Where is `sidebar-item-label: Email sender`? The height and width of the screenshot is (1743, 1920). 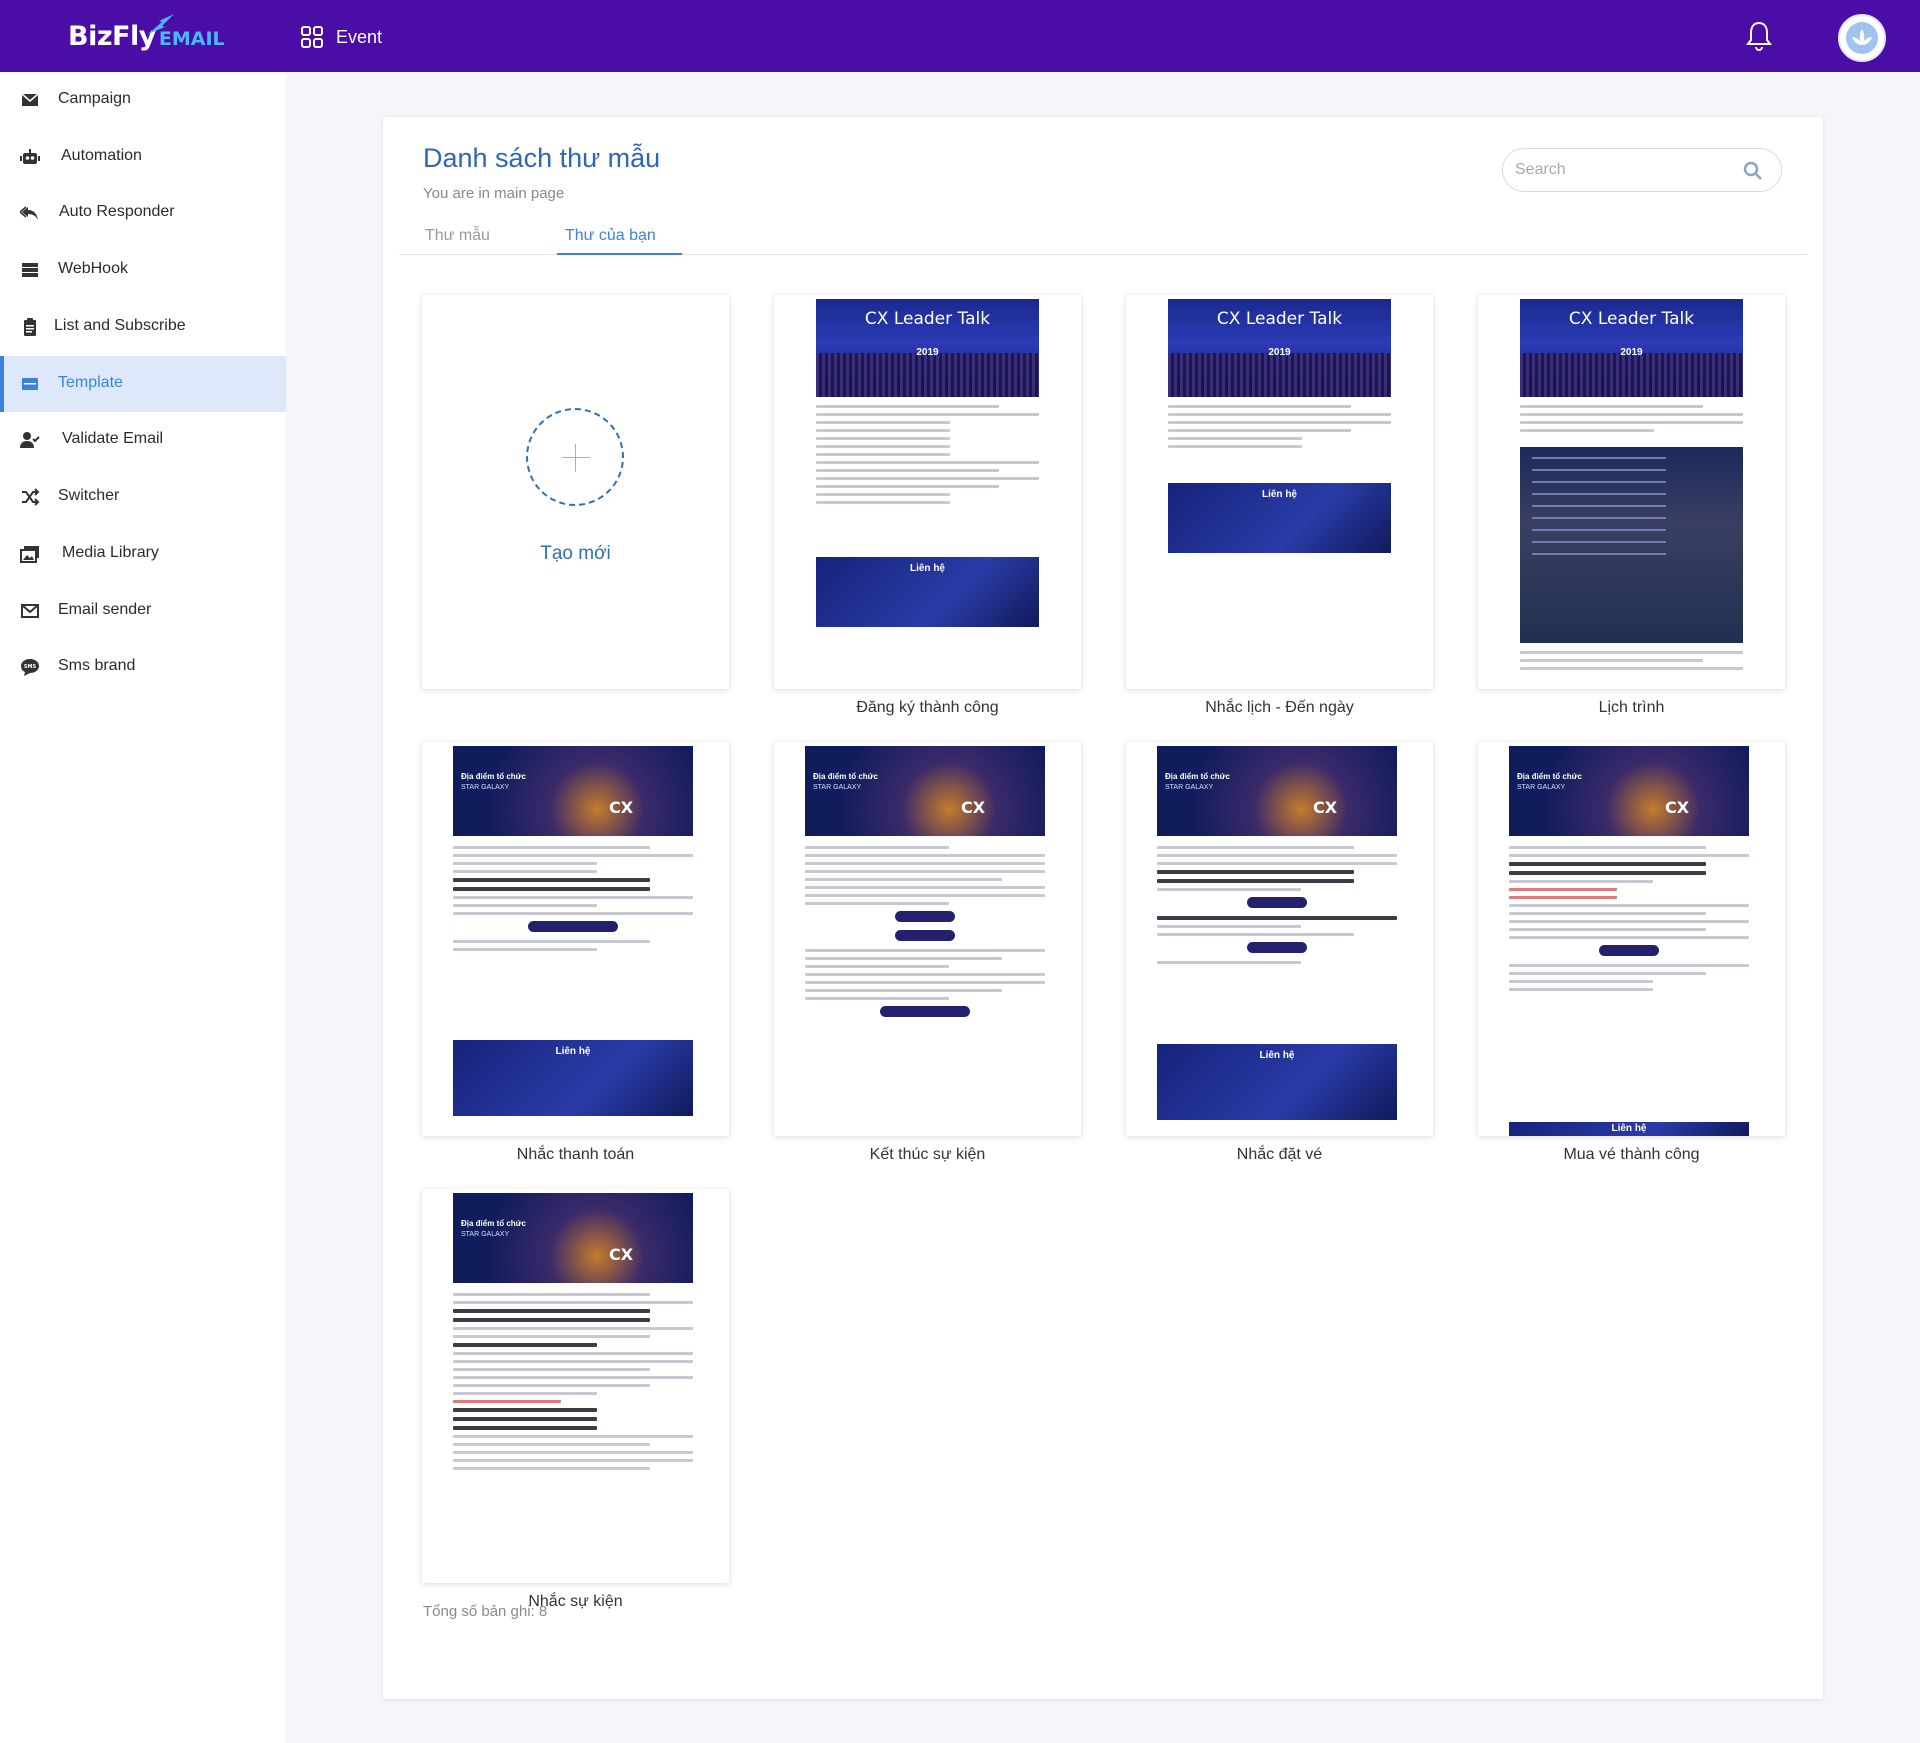 sidebar-item-label: Email sender is located at coordinates (105, 609).